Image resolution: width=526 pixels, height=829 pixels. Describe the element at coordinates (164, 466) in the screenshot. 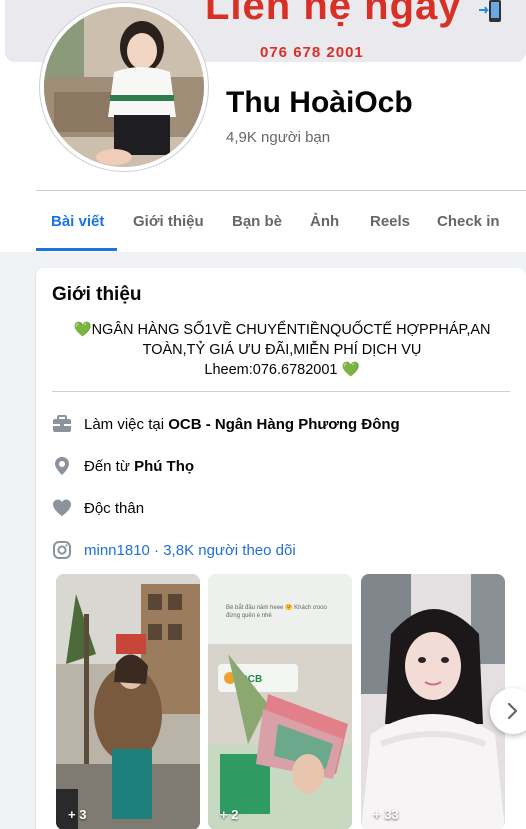

I see `hometown-link: Phú Thọ` at that location.